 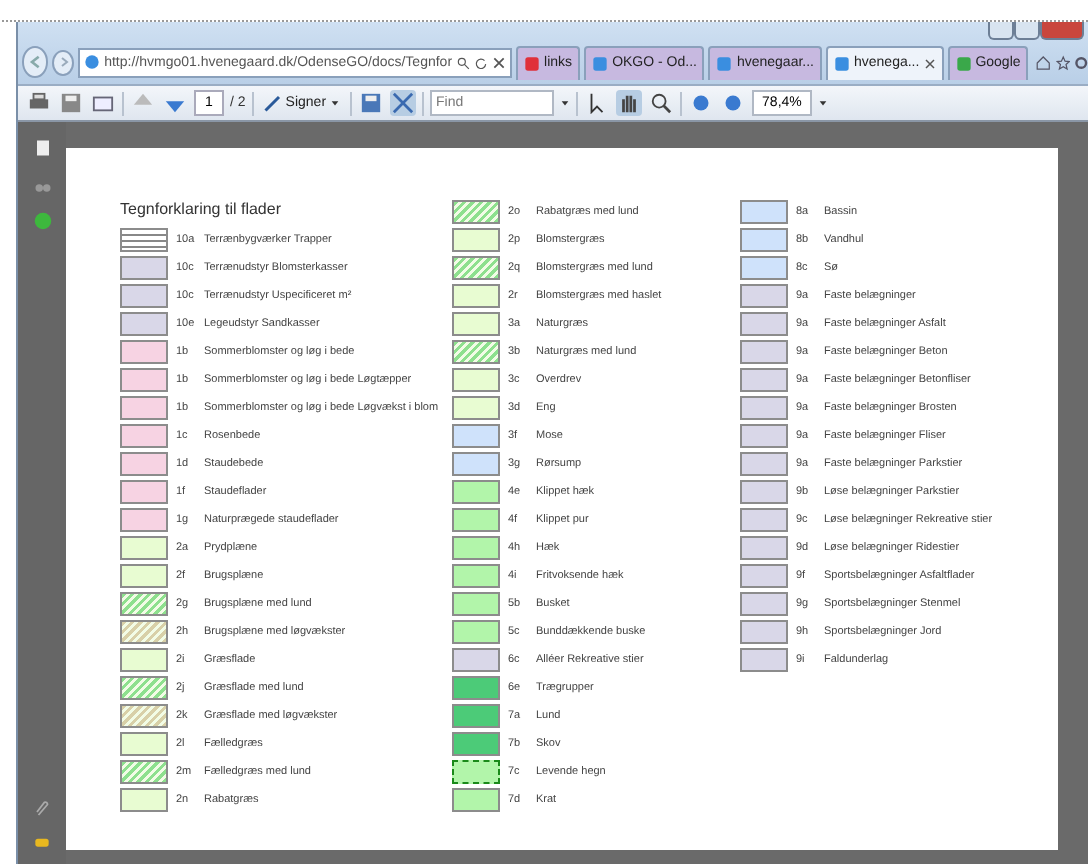 I want to click on pages-icon, so click(x=42, y=148).